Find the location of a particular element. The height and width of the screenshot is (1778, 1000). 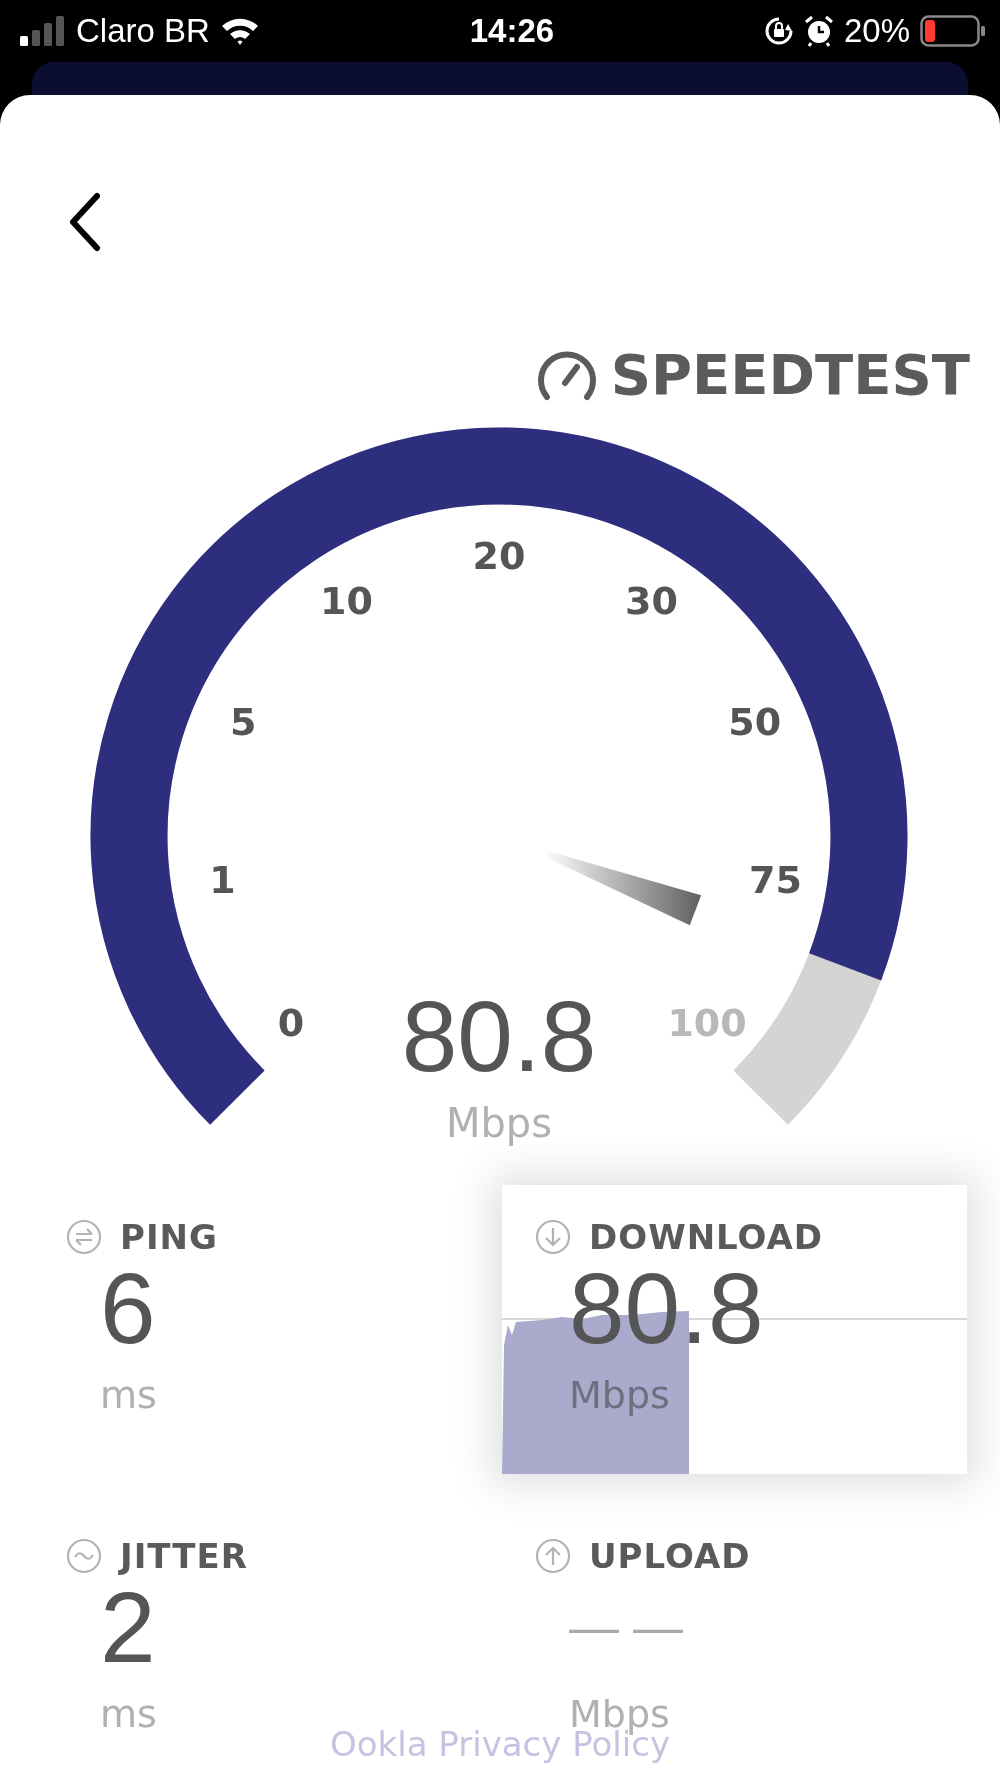

rotation-lock-icon is located at coordinates (778, 31).